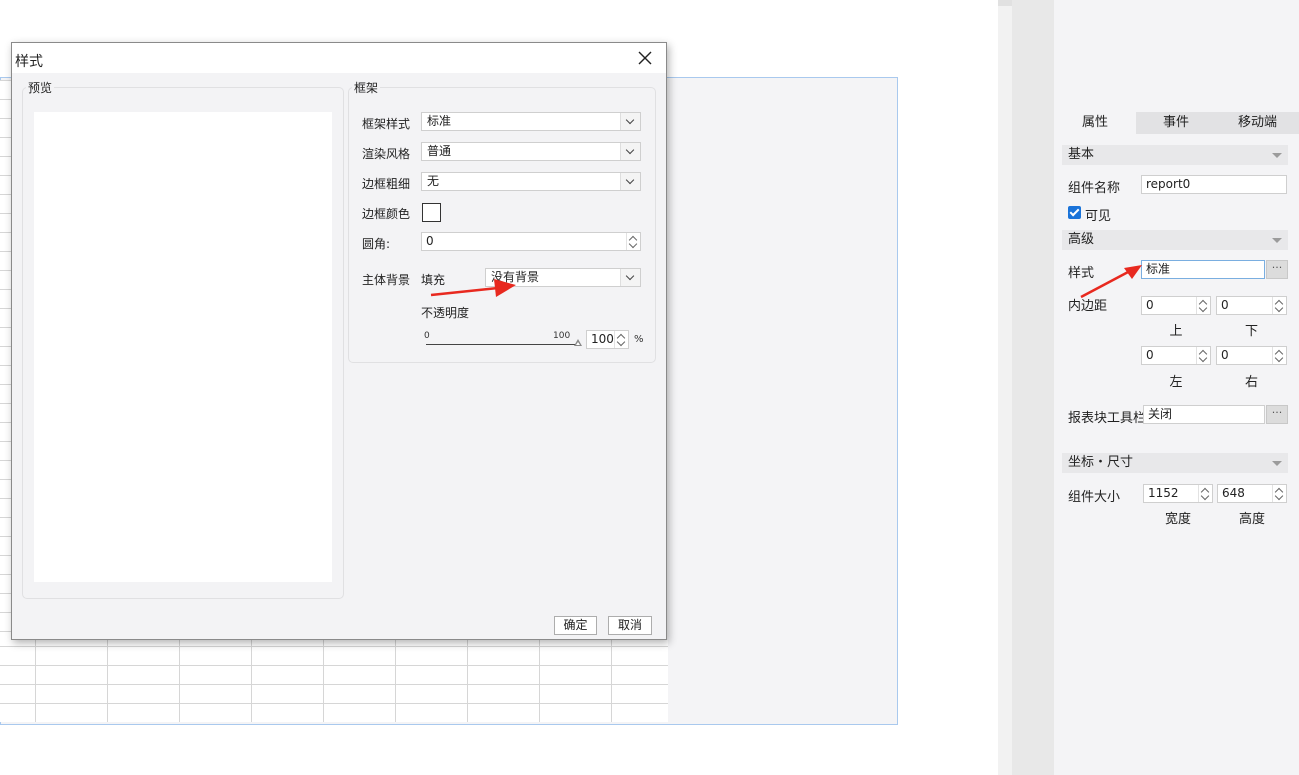  What do you see at coordinates (445, 313) in the screenshot?
I see `opacity-label: 不透明度` at bounding box center [445, 313].